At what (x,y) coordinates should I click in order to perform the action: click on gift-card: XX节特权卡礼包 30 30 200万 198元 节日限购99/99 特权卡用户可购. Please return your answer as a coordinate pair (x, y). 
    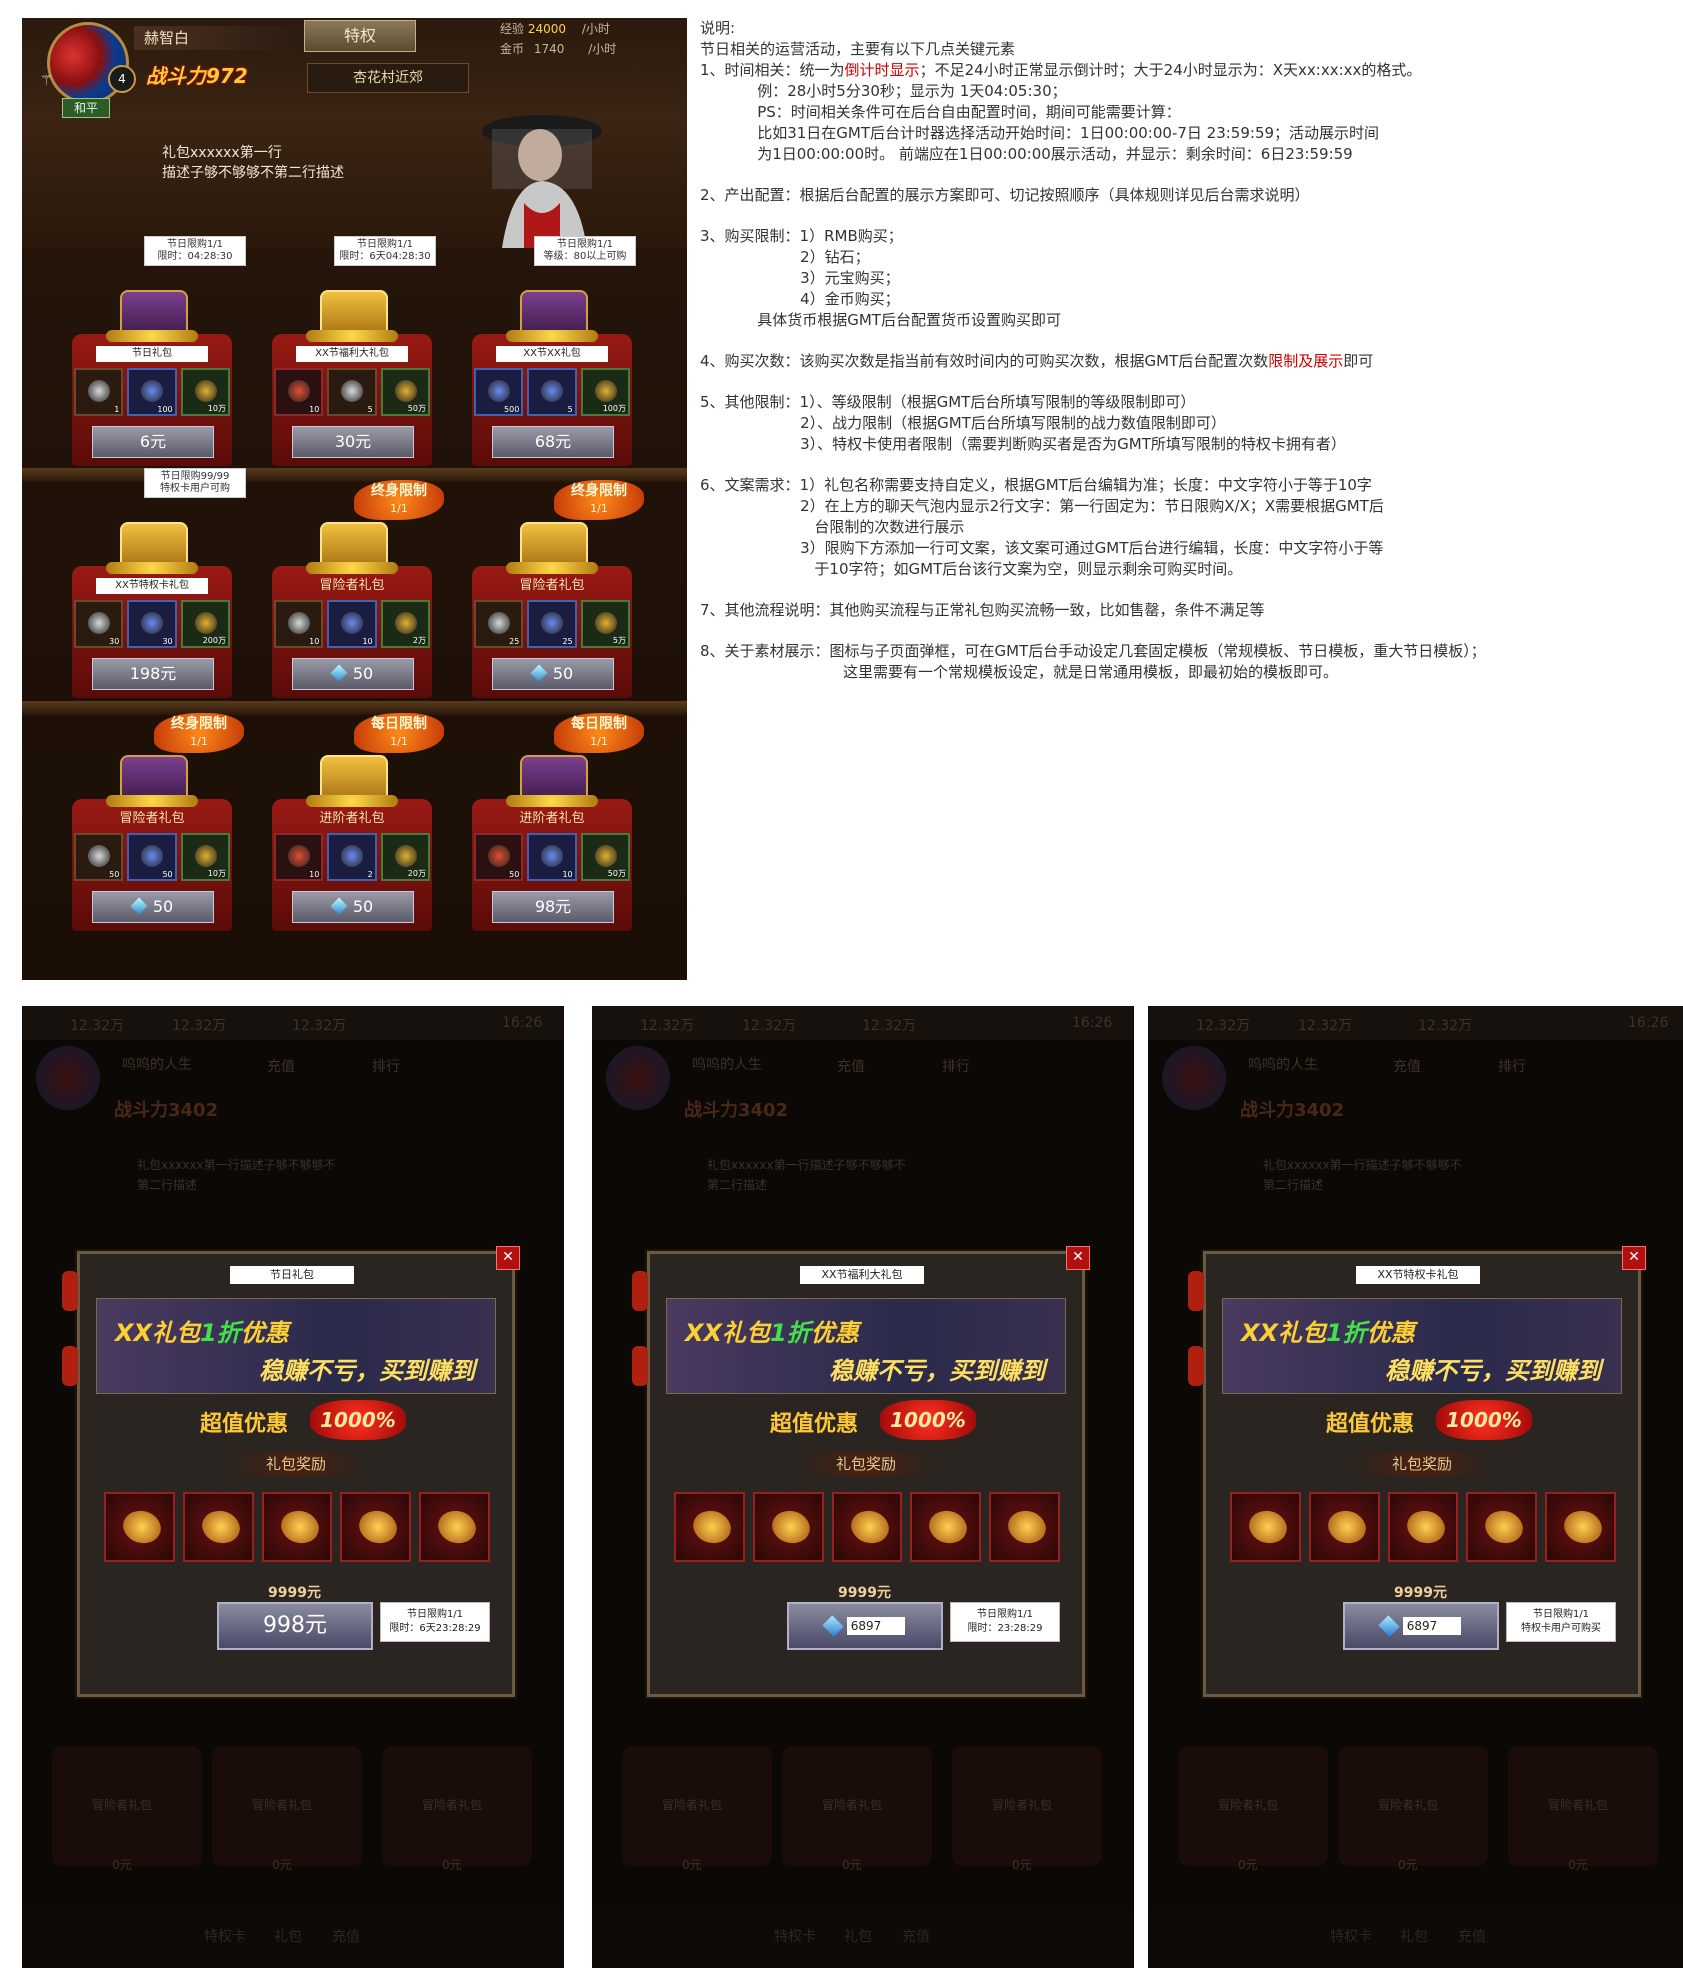
    Looking at the image, I should click on (154, 589).